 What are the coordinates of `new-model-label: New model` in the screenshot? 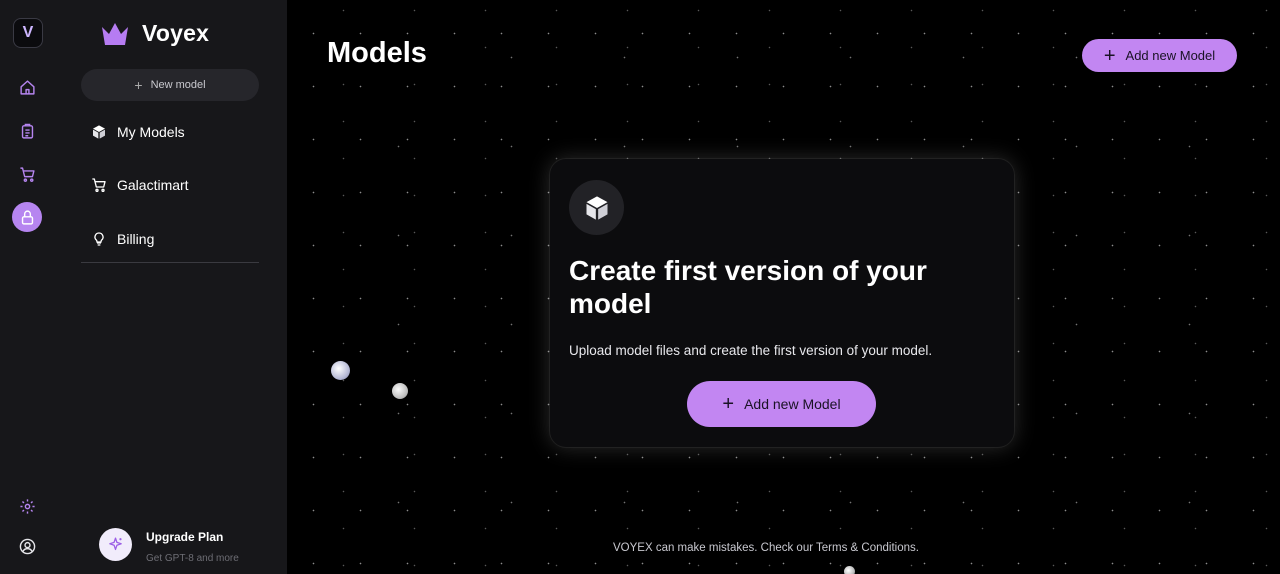 It's located at (178, 85).